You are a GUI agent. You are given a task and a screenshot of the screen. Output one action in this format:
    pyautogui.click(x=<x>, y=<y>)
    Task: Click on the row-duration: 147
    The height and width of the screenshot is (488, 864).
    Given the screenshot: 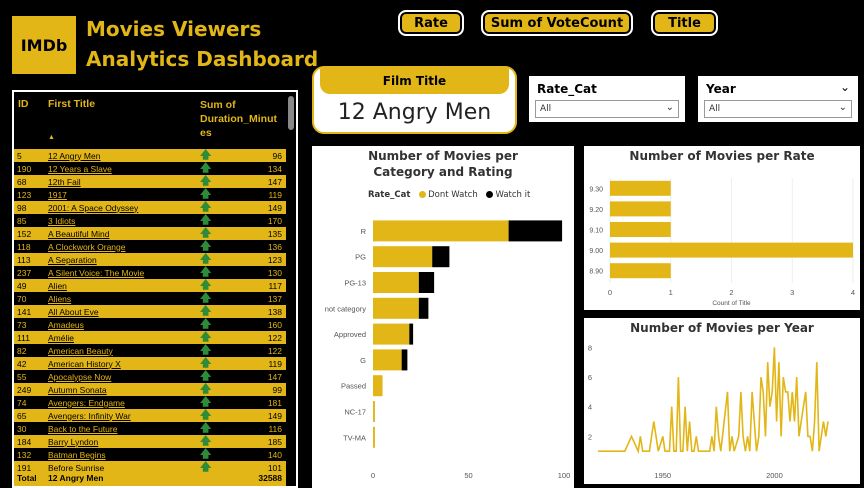 What is the action you would take?
    pyautogui.click(x=274, y=376)
    